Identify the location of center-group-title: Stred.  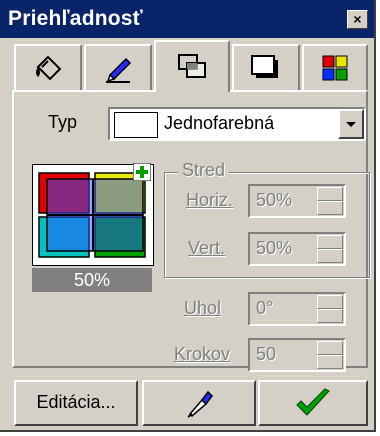
(204, 170).